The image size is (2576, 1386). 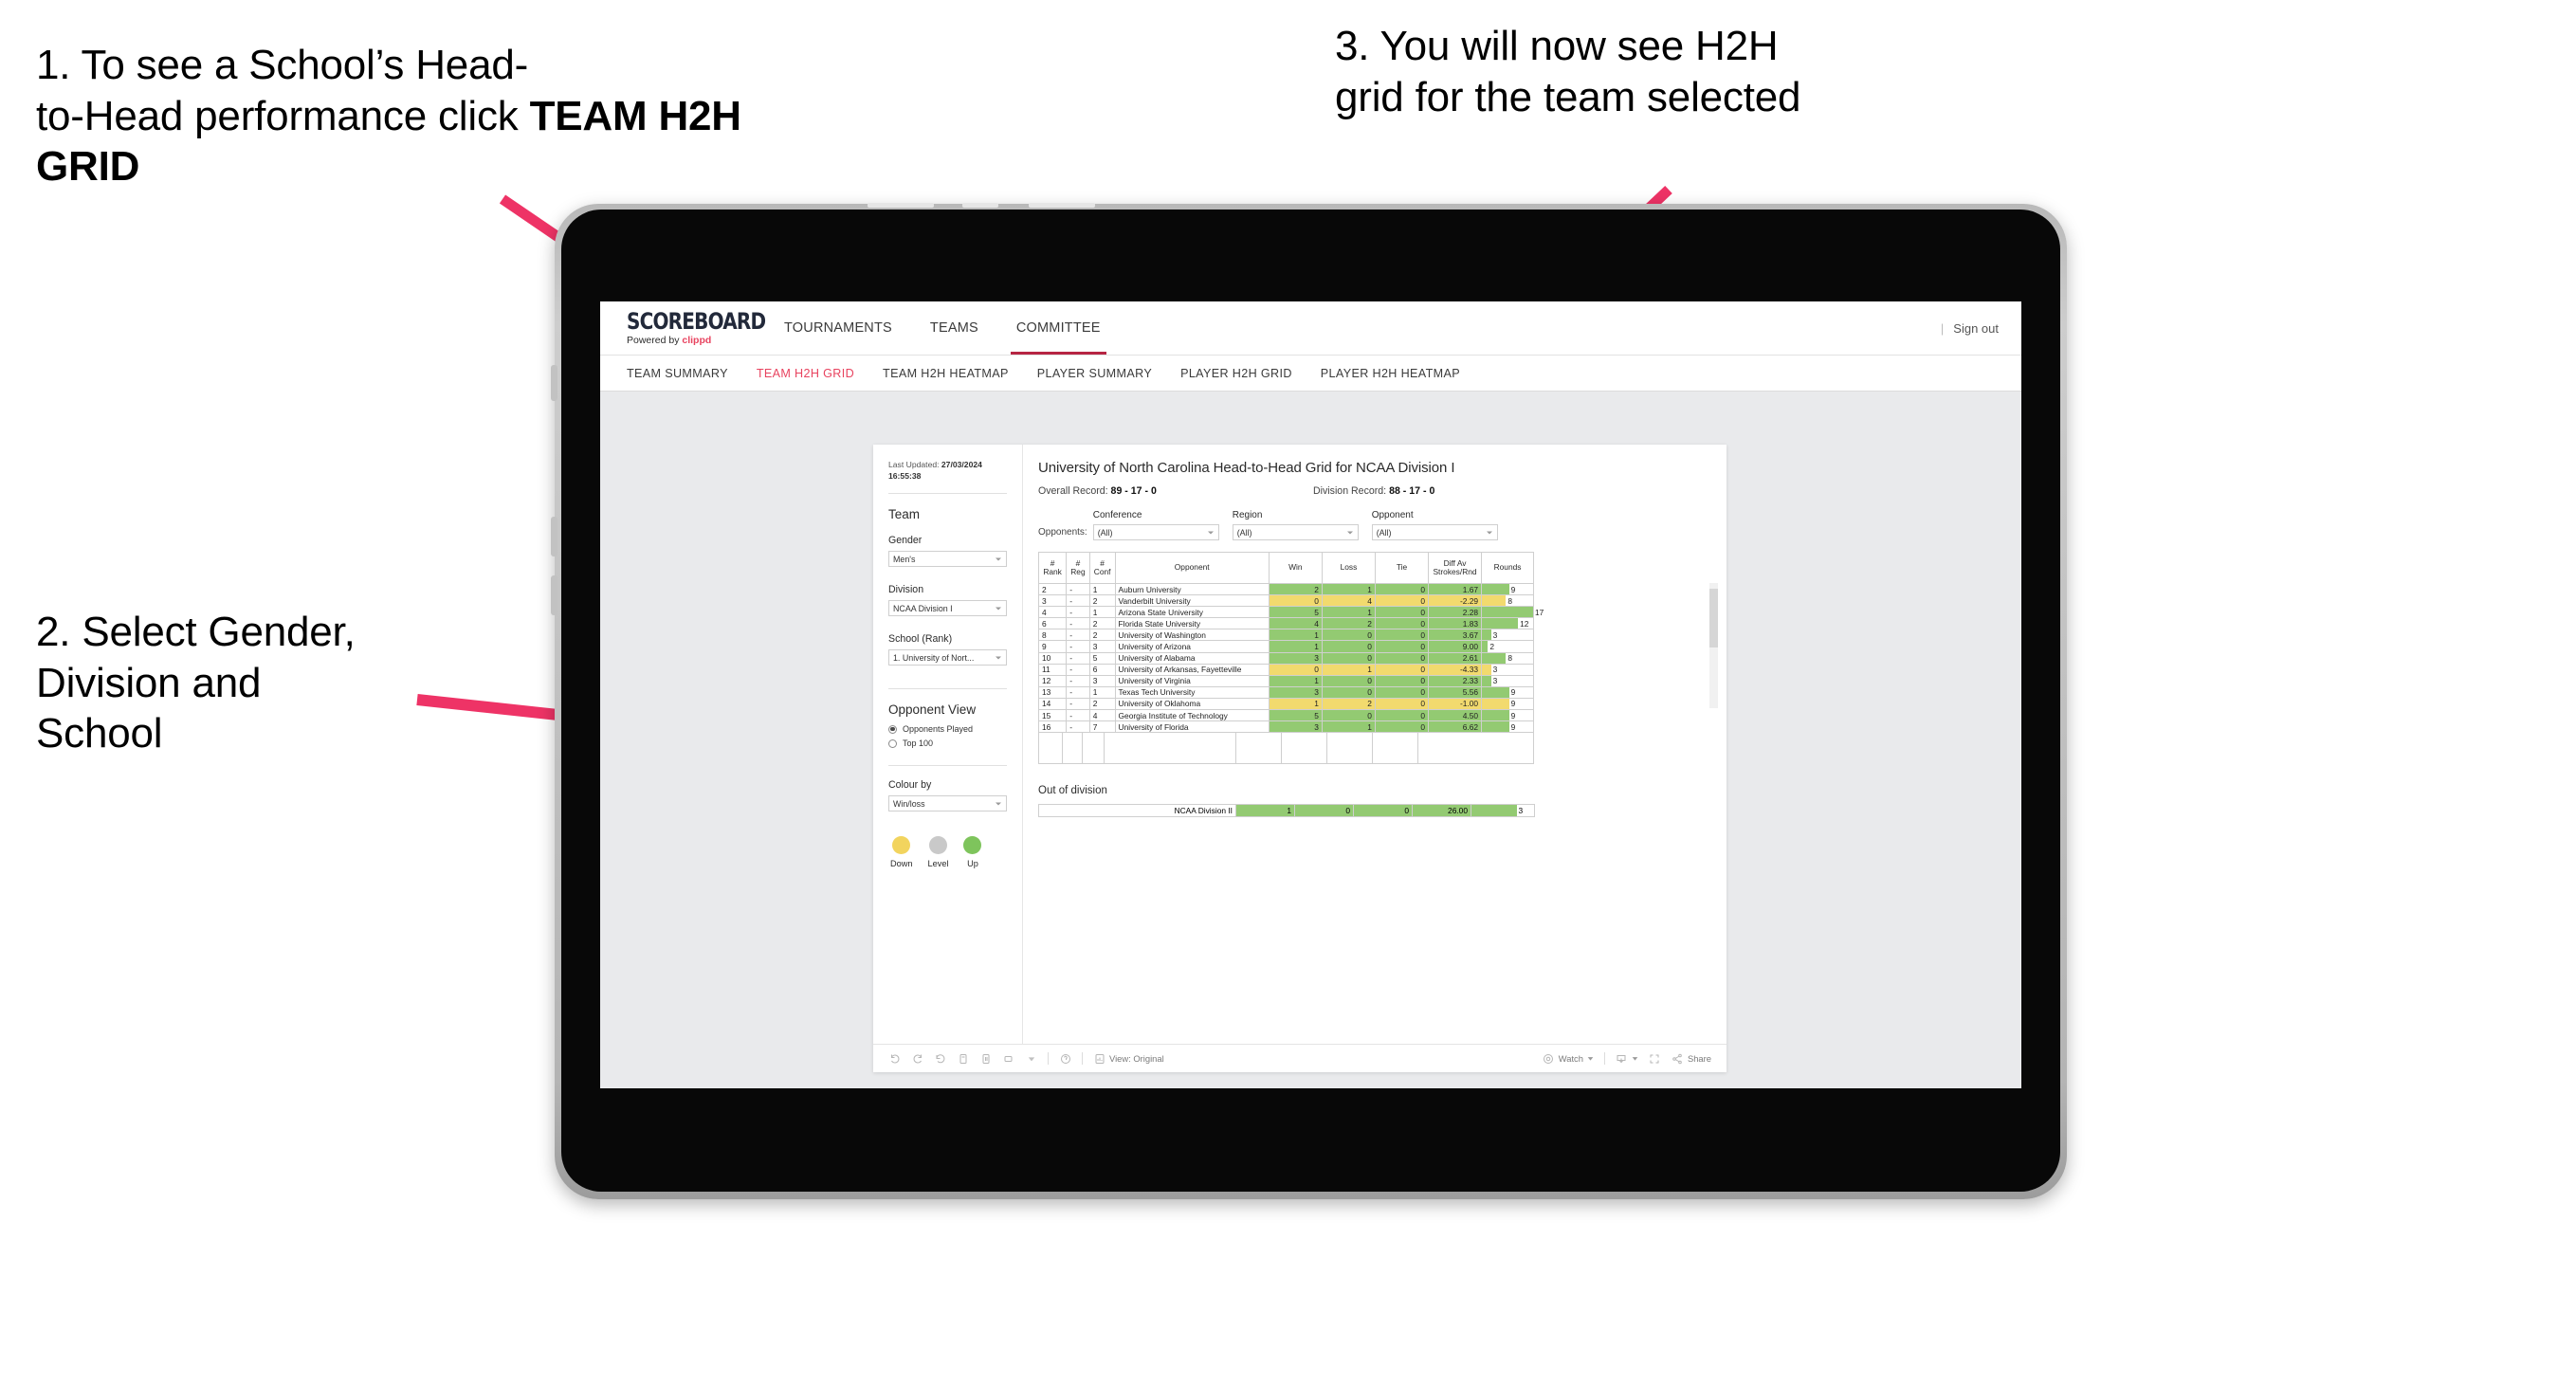 I want to click on callout-step-2: 2. Select Gender, Division and School, so click(x=196, y=683).